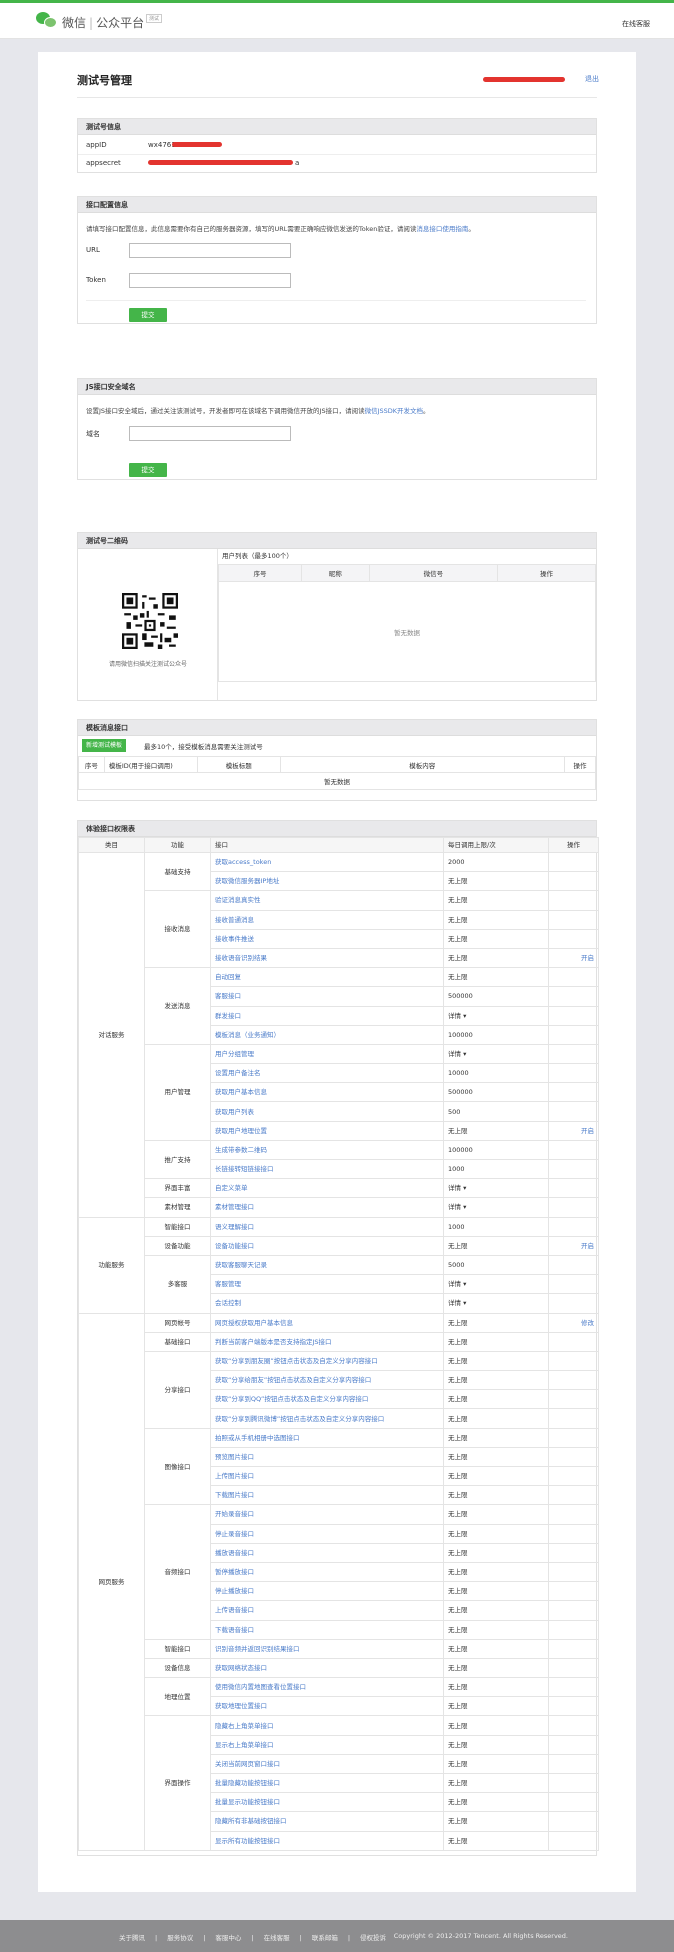 Image resolution: width=674 pixels, height=1952 pixels. What do you see at coordinates (132, 1938) in the screenshot?
I see `footer-link: 关于腾讯` at bounding box center [132, 1938].